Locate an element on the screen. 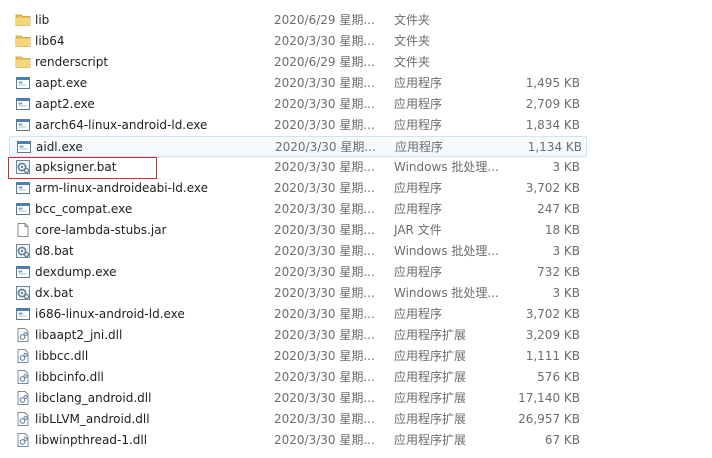 This screenshot has width=712, height=458. file-name: aidl.exe is located at coordinates (59, 147).